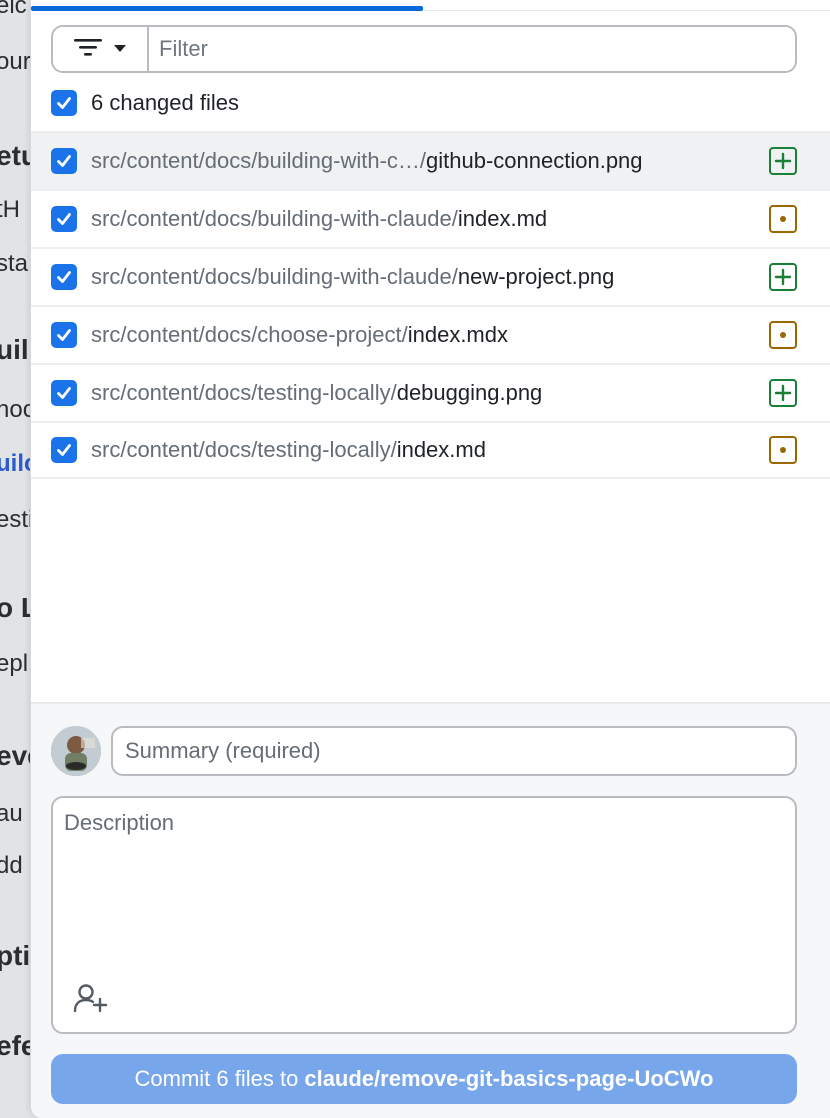 Image resolution: width=830 pixels, height=1118 pixels. What do you see at coordinates (216, 1078) in the screenshot?
I see `commit-button-prefix: Commit 6 files to` at bounding box center [216, 1078].